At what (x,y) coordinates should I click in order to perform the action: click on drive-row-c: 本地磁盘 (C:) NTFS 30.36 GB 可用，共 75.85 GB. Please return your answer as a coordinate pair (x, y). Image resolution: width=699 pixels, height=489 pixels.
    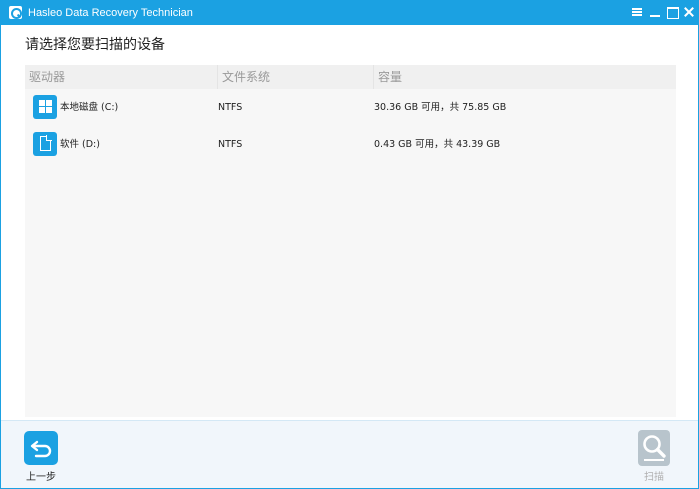
    Looking at the image, I should click on (350, 108).